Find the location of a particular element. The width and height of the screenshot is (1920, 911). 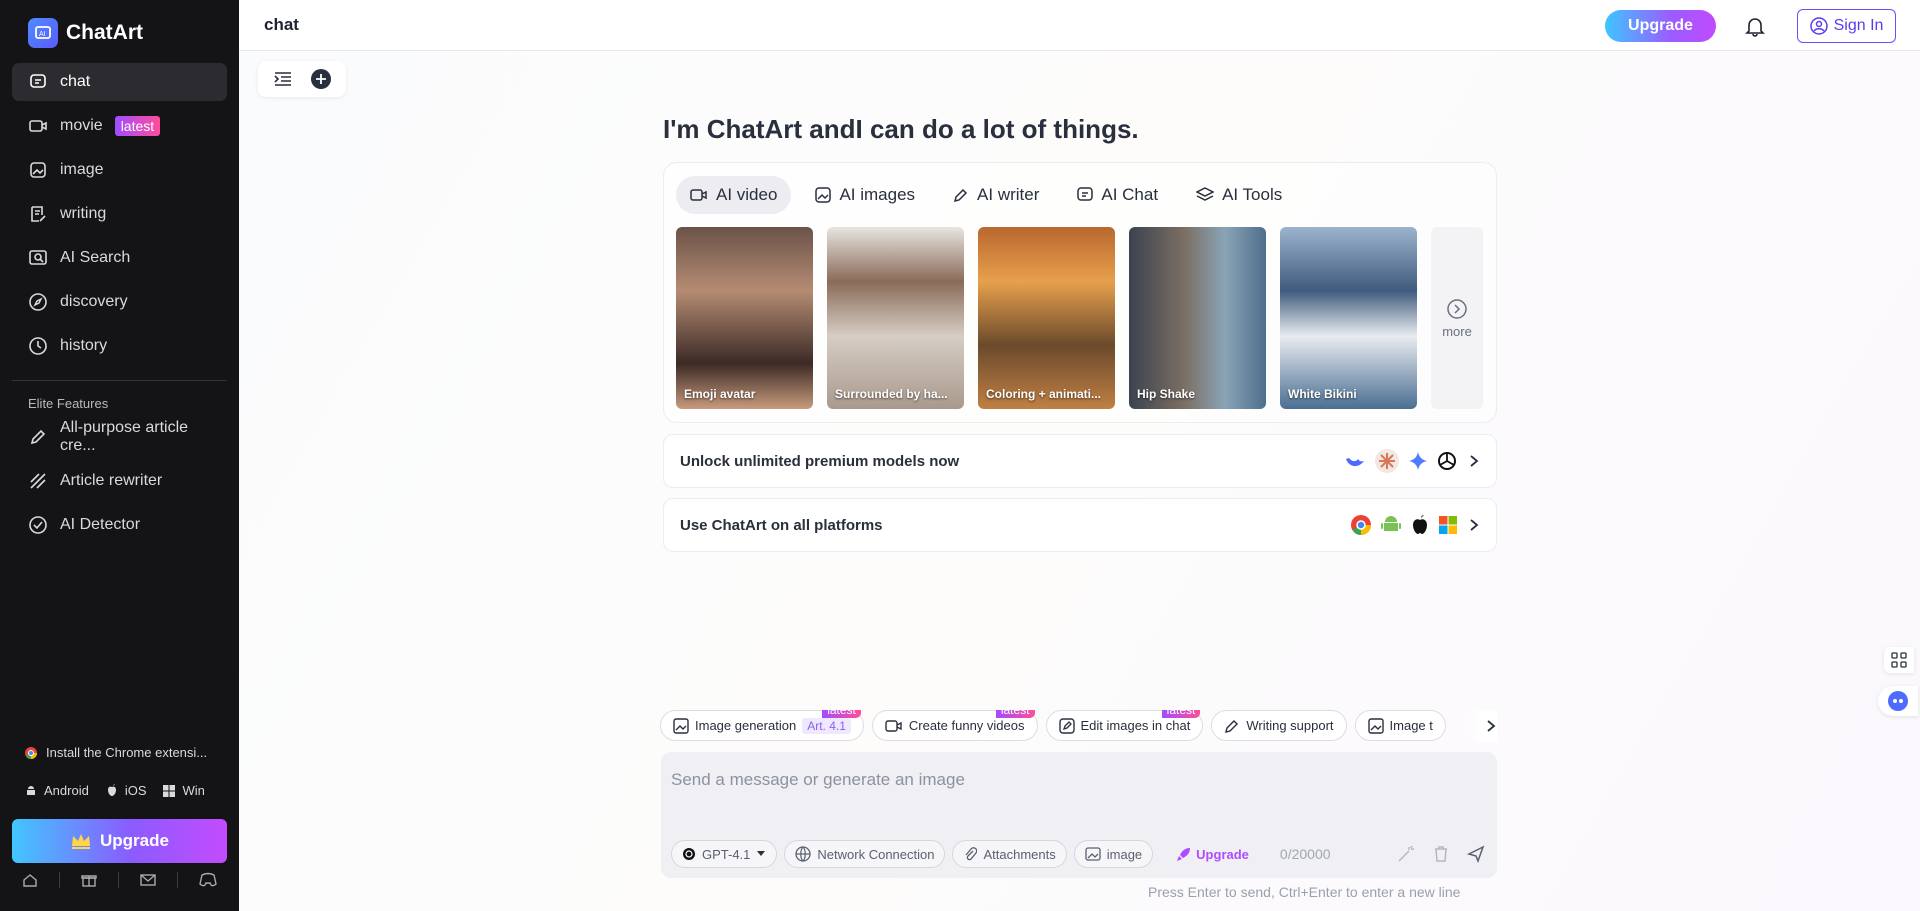

sign-in-button: Sign In is located at coordinates (1846, 26).